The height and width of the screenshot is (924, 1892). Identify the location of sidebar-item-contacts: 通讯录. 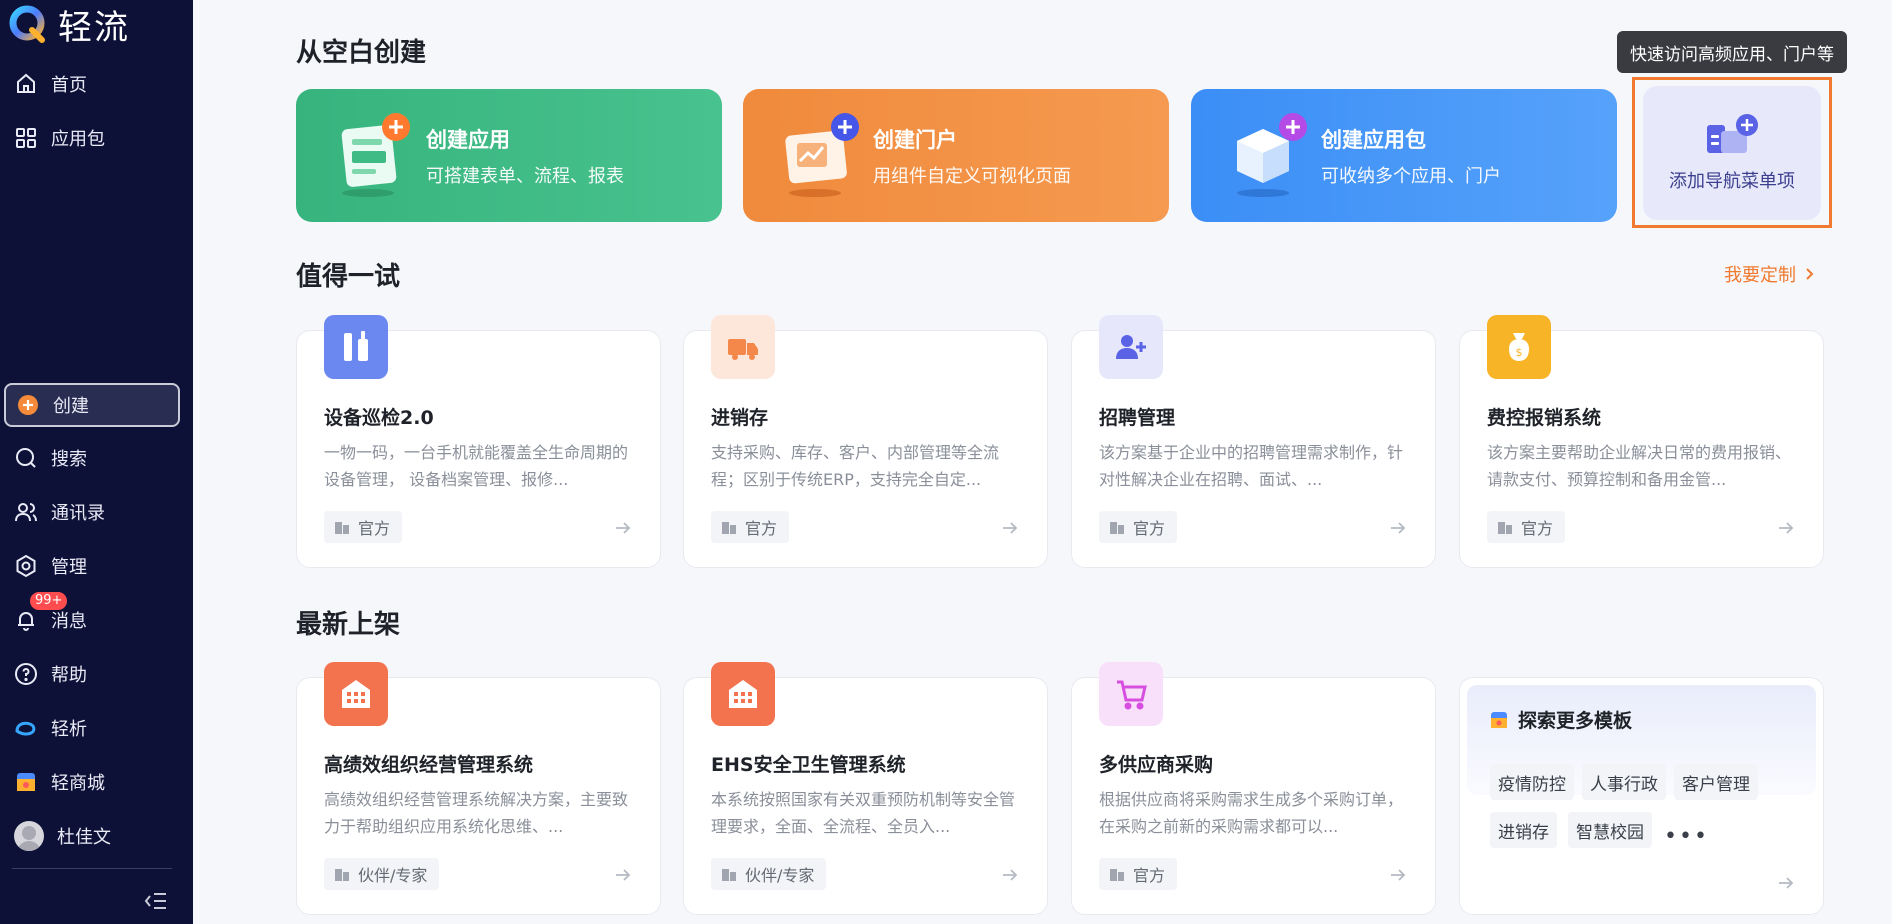
(96, 512).